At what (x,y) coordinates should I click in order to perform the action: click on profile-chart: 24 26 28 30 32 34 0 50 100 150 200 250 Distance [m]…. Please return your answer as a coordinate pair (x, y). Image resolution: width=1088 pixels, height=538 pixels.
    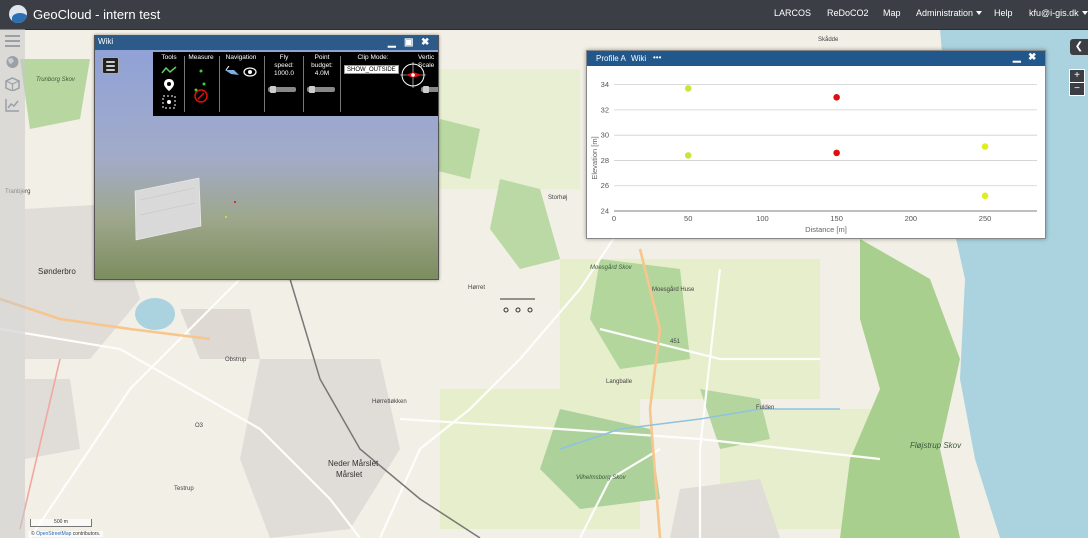
    Looking at the image, I should click on (815, 151).